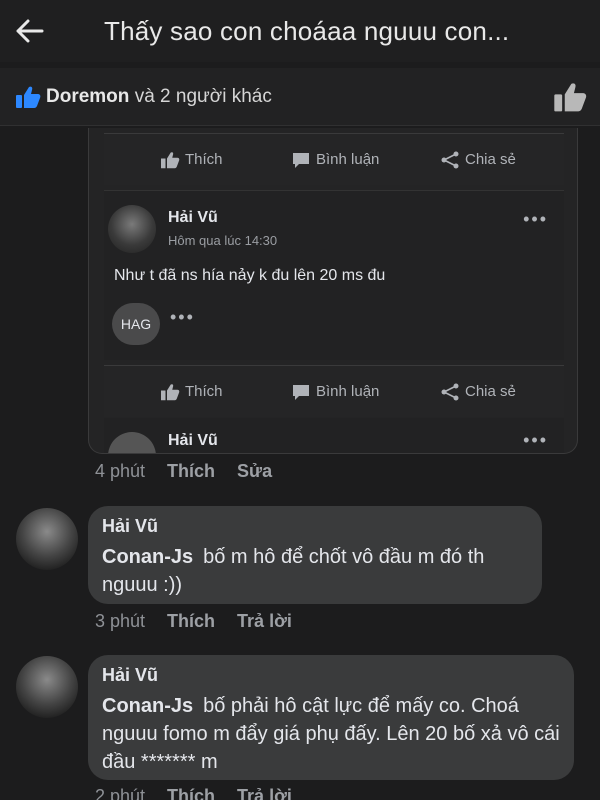 This screenshot has width=600, height=800. I want to click on comment-meta: 3 phút Thích Trả lời, so click(204, 621).